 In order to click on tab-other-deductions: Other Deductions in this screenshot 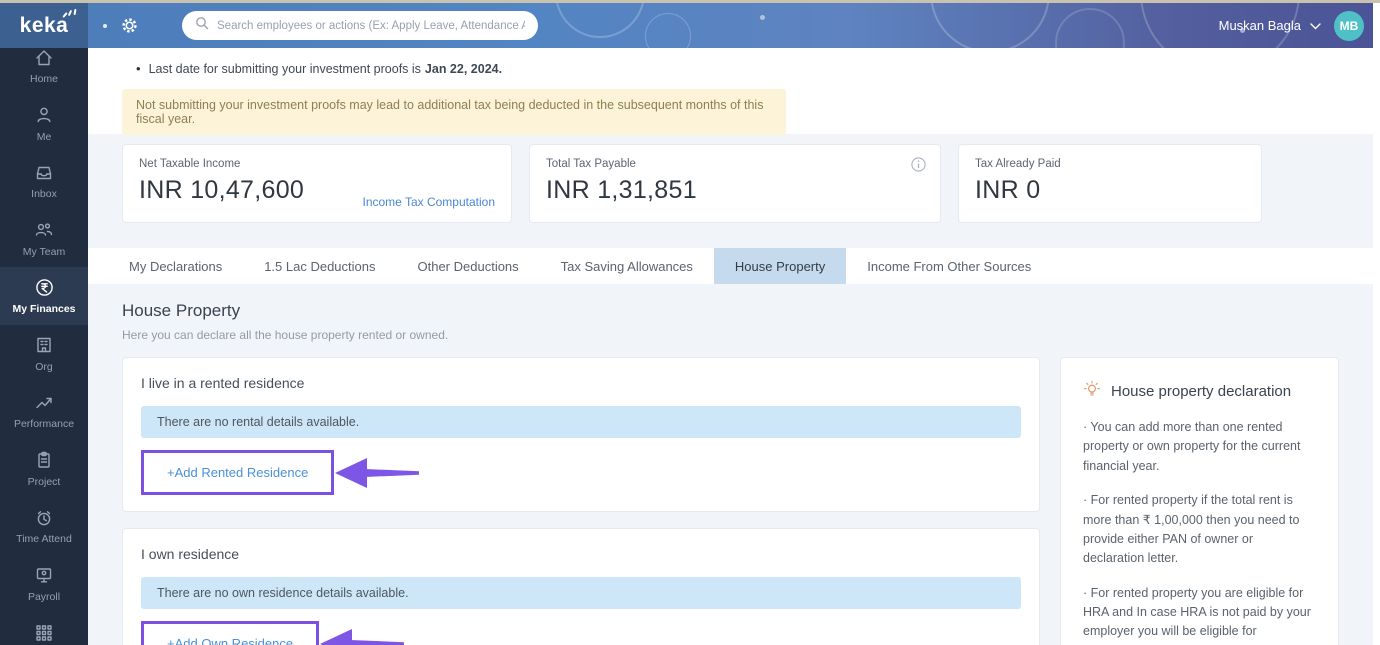, I will do `click(468, 266)`.